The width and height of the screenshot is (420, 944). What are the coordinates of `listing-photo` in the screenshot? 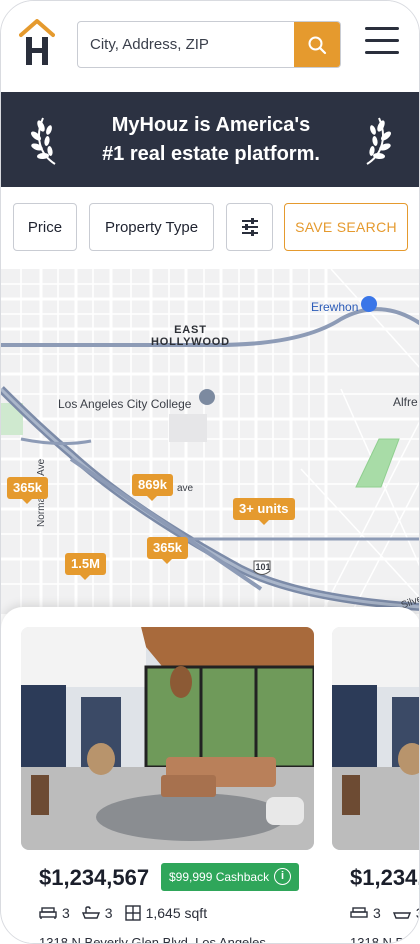 It's located at (375, 738).